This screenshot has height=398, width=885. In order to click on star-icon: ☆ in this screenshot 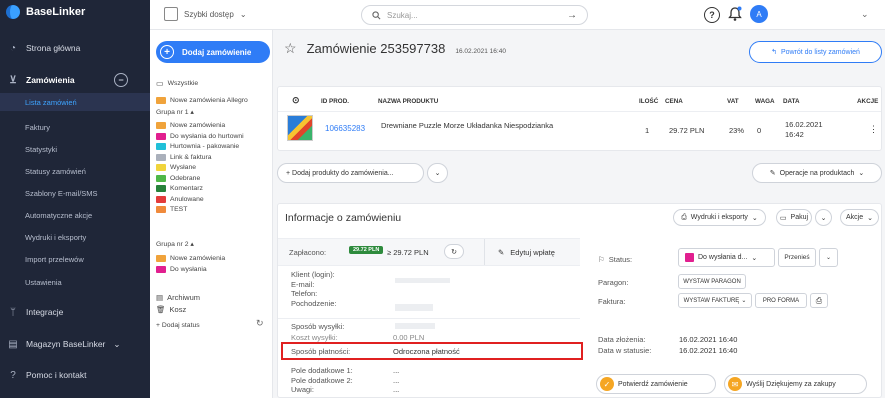, I will do `click(290, 48)`.